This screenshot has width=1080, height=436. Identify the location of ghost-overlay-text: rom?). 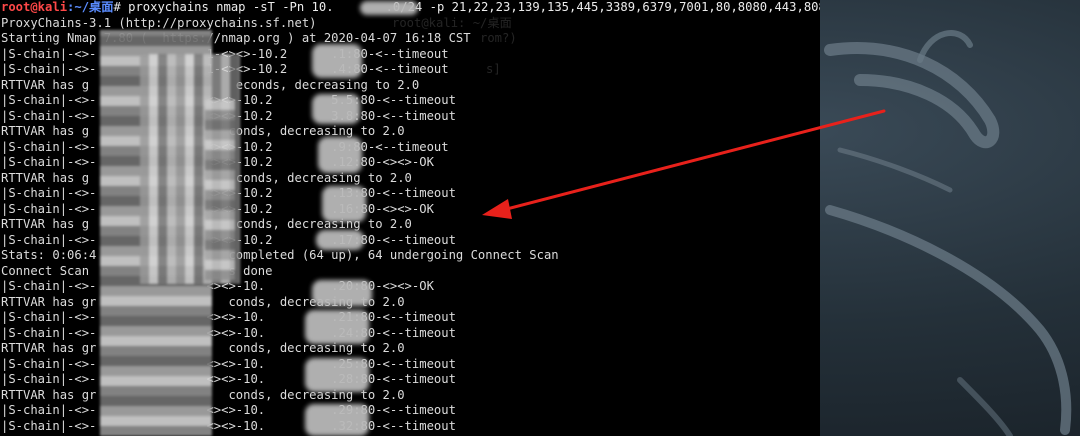
(498, 38).